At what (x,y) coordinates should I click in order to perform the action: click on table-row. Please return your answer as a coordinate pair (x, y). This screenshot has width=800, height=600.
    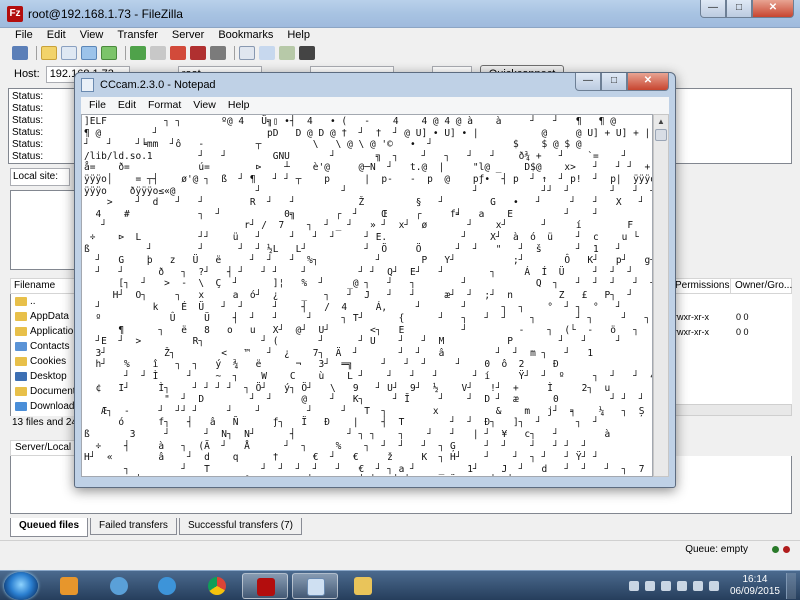
    Looking at the image, I should click on (731, 301).